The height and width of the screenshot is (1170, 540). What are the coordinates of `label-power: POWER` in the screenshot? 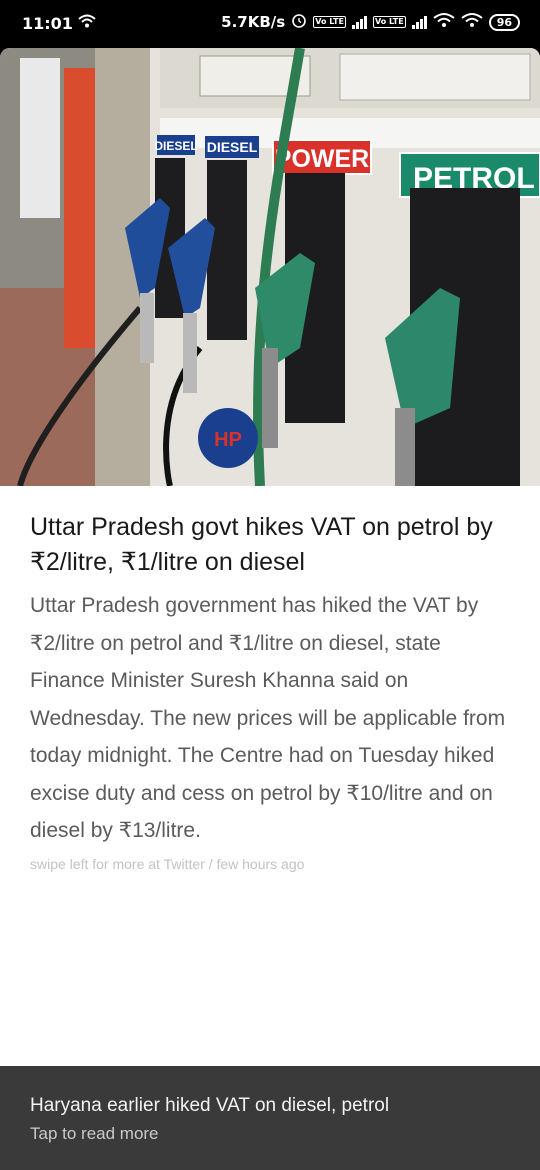 It's located at (322, 159).